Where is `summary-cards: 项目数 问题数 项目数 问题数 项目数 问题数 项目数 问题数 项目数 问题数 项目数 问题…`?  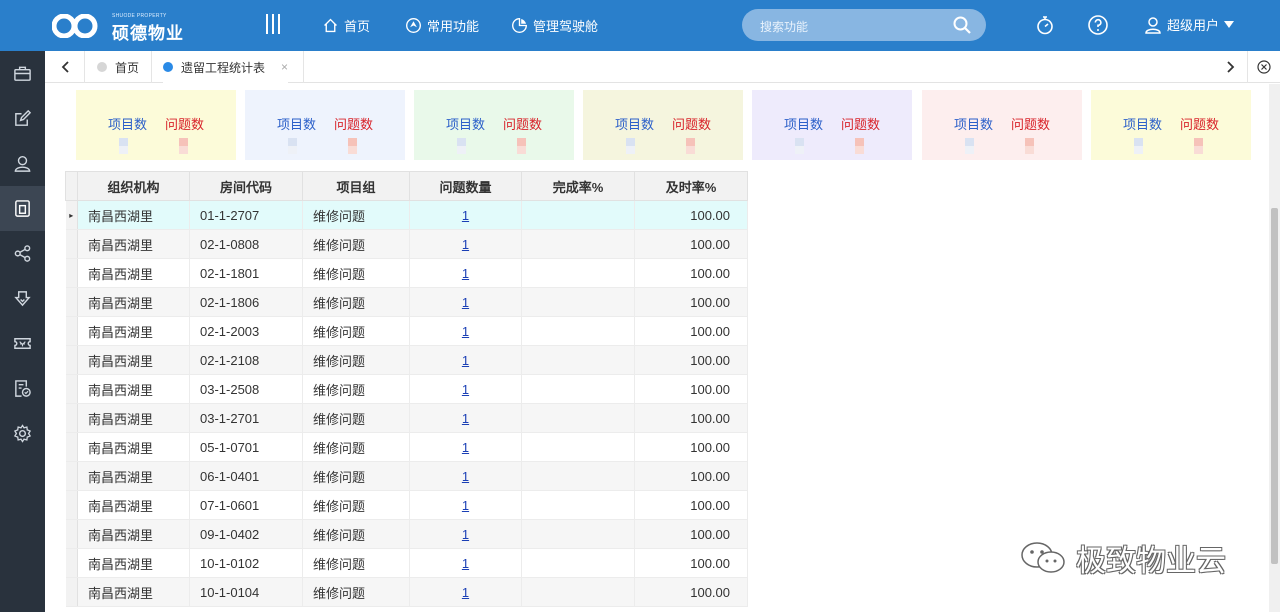 summary-cards: 项目数 问题数 项目数 问题数 项目数 问题数 项目数 问题数 项目数 问题数 项目数 问题… is located at coordinates (657, 122).